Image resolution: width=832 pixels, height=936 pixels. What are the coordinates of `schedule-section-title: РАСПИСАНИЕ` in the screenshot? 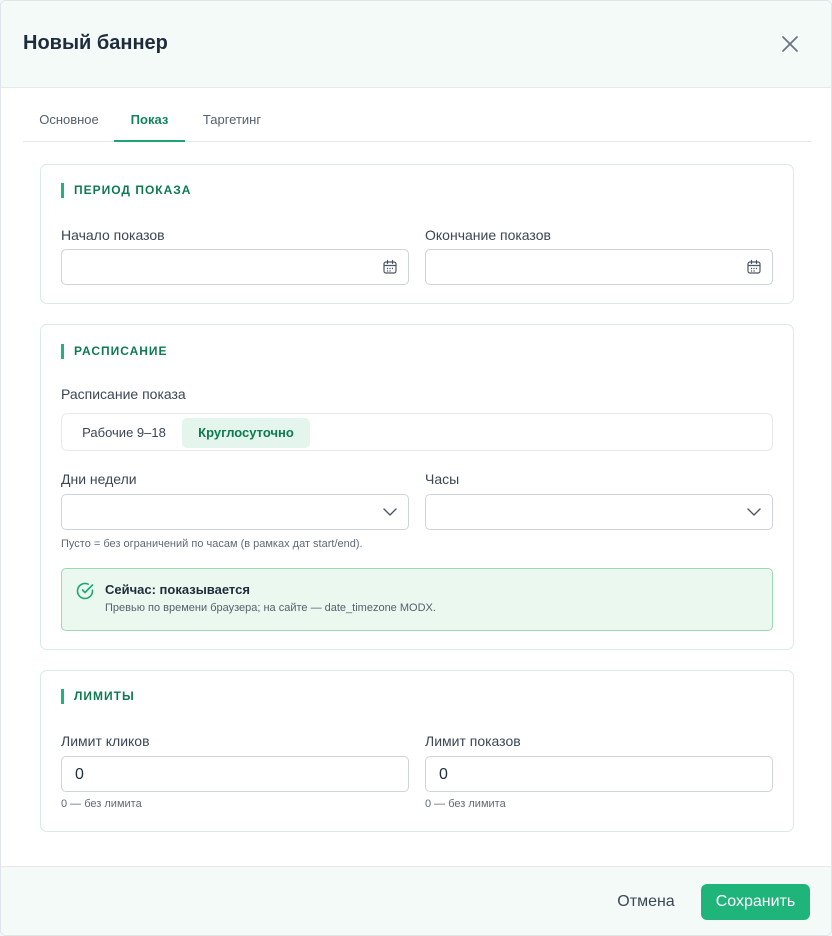 It's located at (114, 351).